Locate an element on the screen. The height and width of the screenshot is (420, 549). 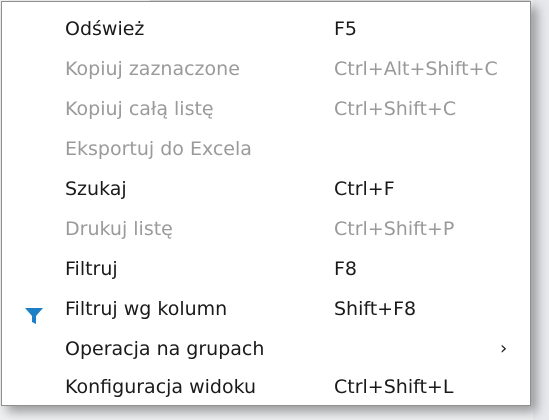
menu-item-shortcut: Ctrl+F is located at coordinates (364, 189).